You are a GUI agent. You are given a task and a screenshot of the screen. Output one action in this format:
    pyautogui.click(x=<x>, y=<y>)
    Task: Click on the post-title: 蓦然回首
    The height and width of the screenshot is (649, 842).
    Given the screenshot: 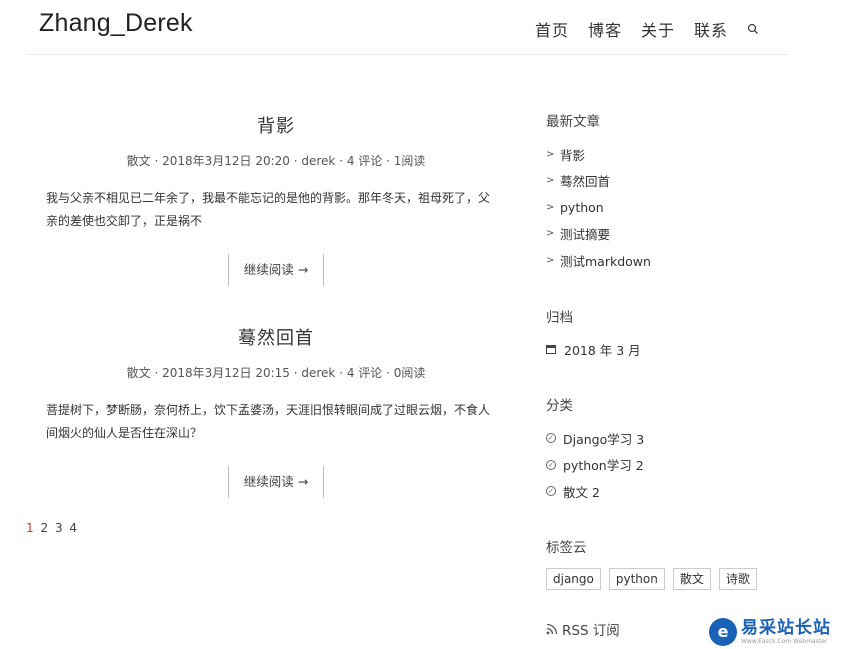 What is the action you would take?
    pyautogui.click(x=276, y=338)
    